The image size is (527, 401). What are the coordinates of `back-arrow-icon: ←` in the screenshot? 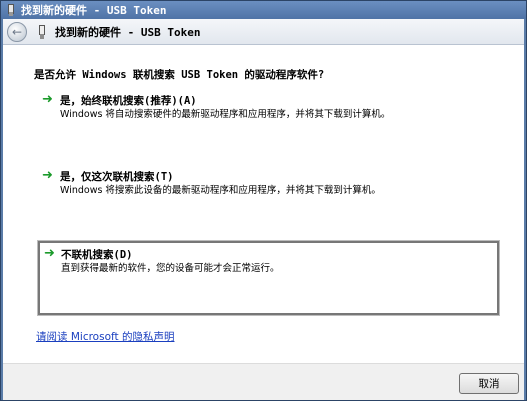 It's located at (17, 31).